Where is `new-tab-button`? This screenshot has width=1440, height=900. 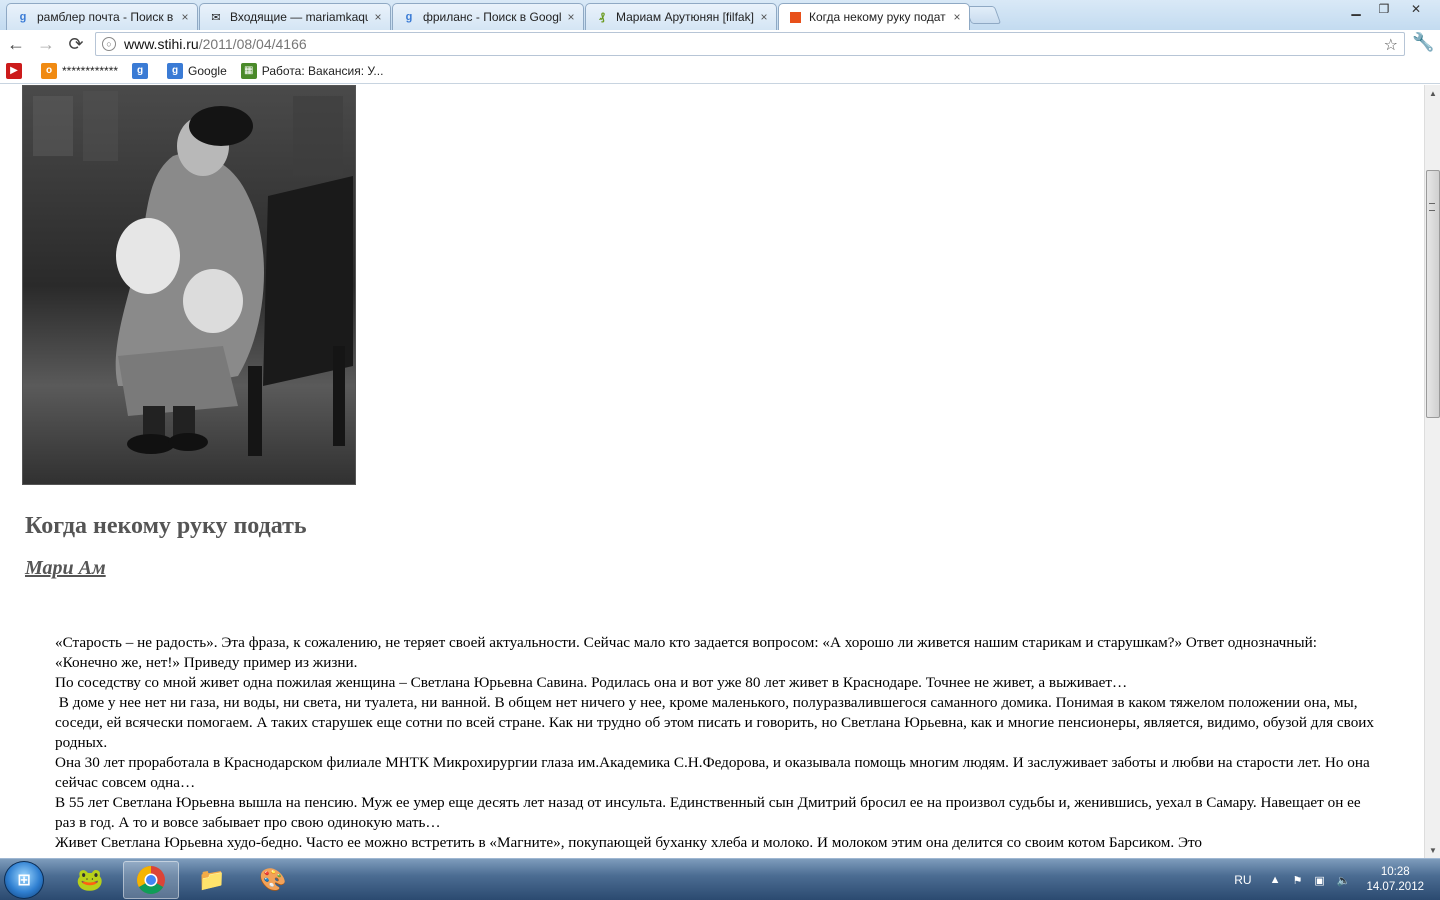
new-tab-button is located at coordinates (983, 15).